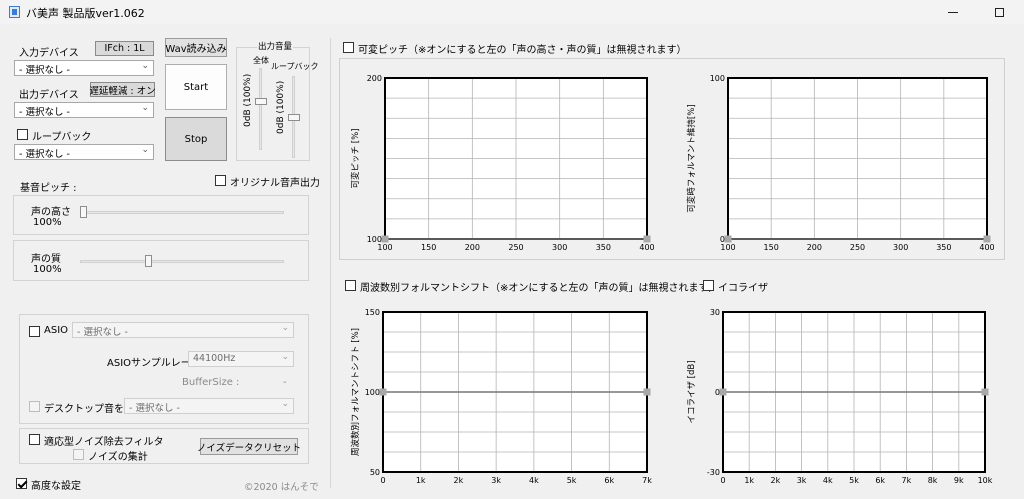 The width and height of the screenshot is (1024, 499). Describe the element at coordinates (355, 392) in the screenshot. I see `y-axis-label: 周波数別フォルマントシフト [%]` at that location.